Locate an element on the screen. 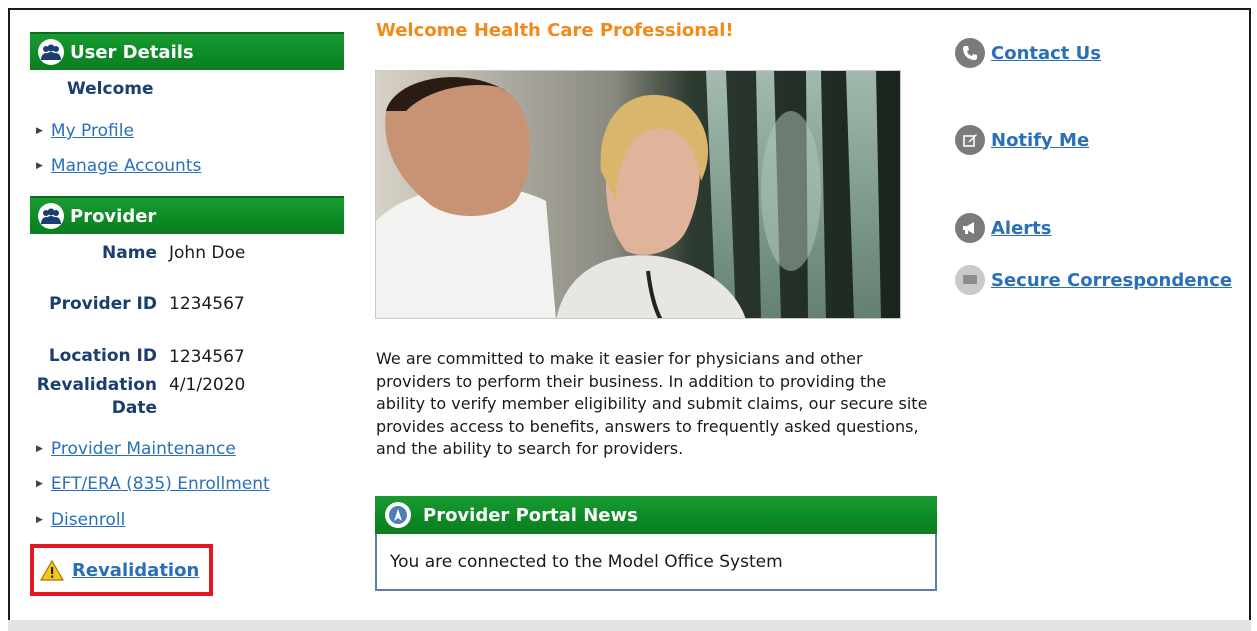 The image size is (1257, 631). contact-us-link: Contact Us is located at coordinates (1028, 53).